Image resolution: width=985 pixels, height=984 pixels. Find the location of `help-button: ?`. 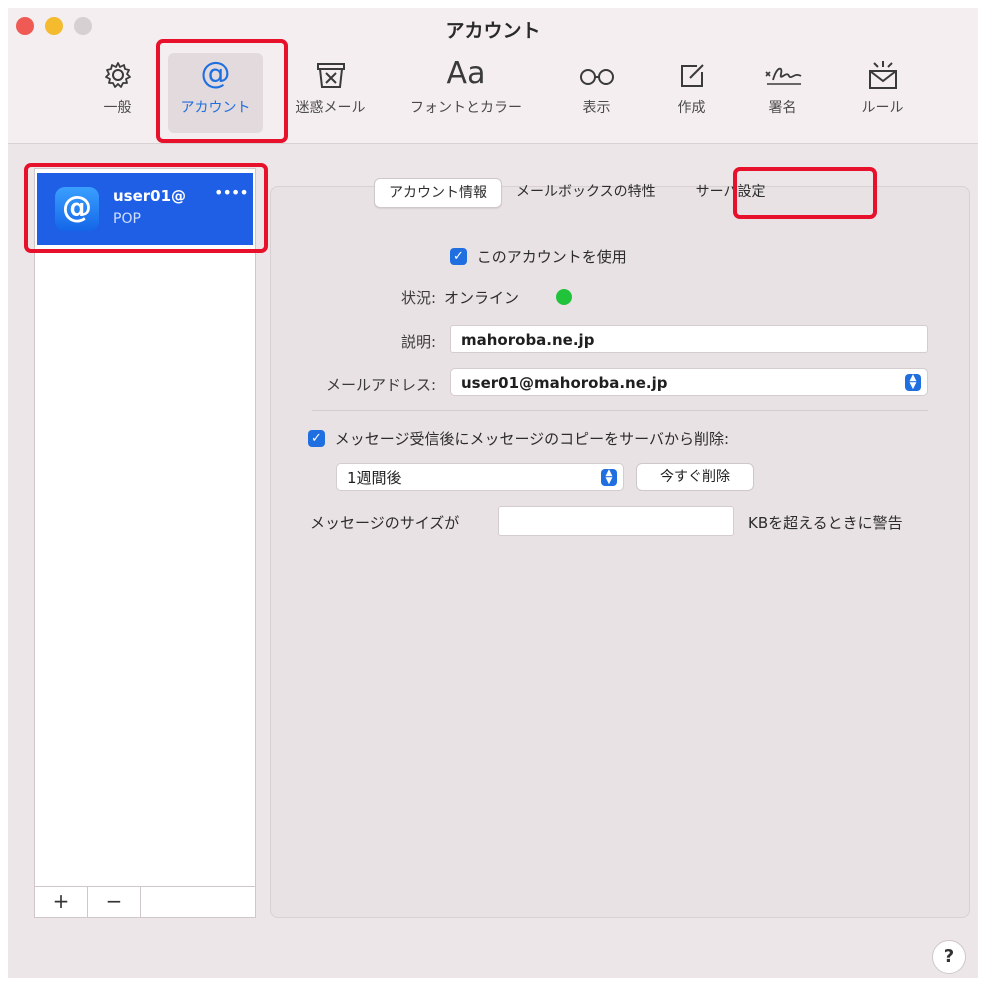

help-button: ? is located at coordinates (949, 957).